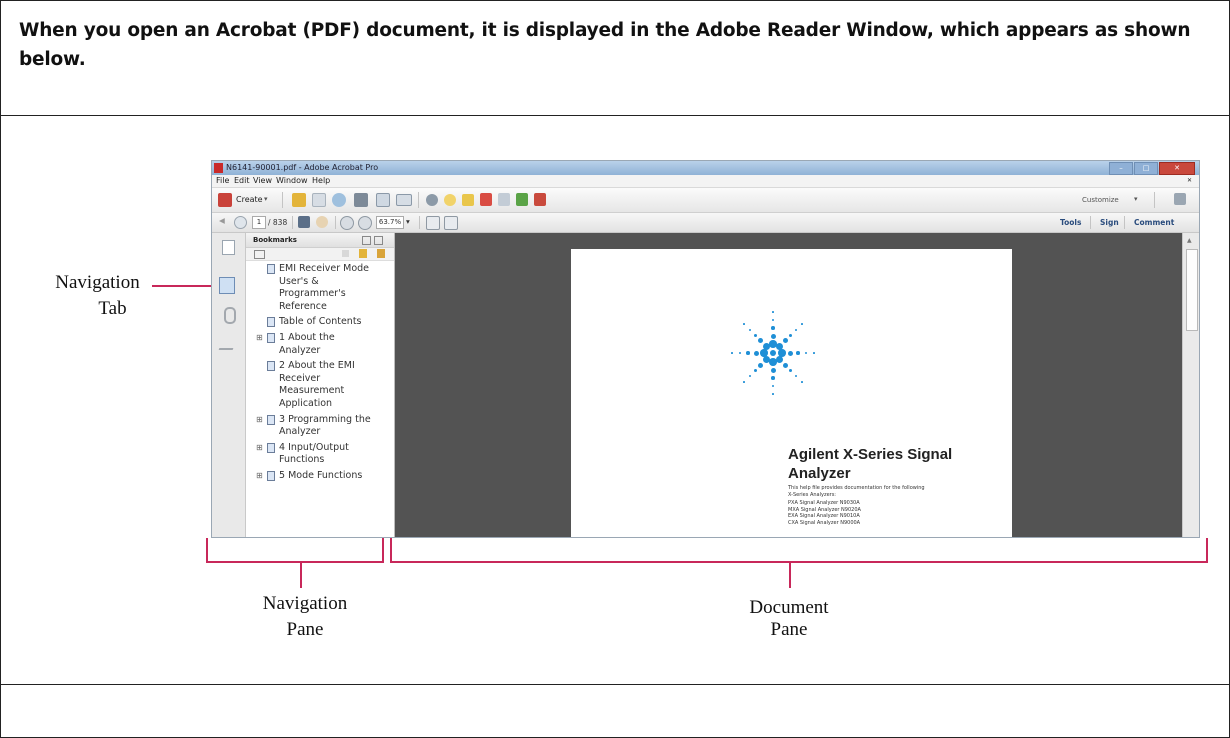  I want to click on cloud-icon, so click(339, 200).